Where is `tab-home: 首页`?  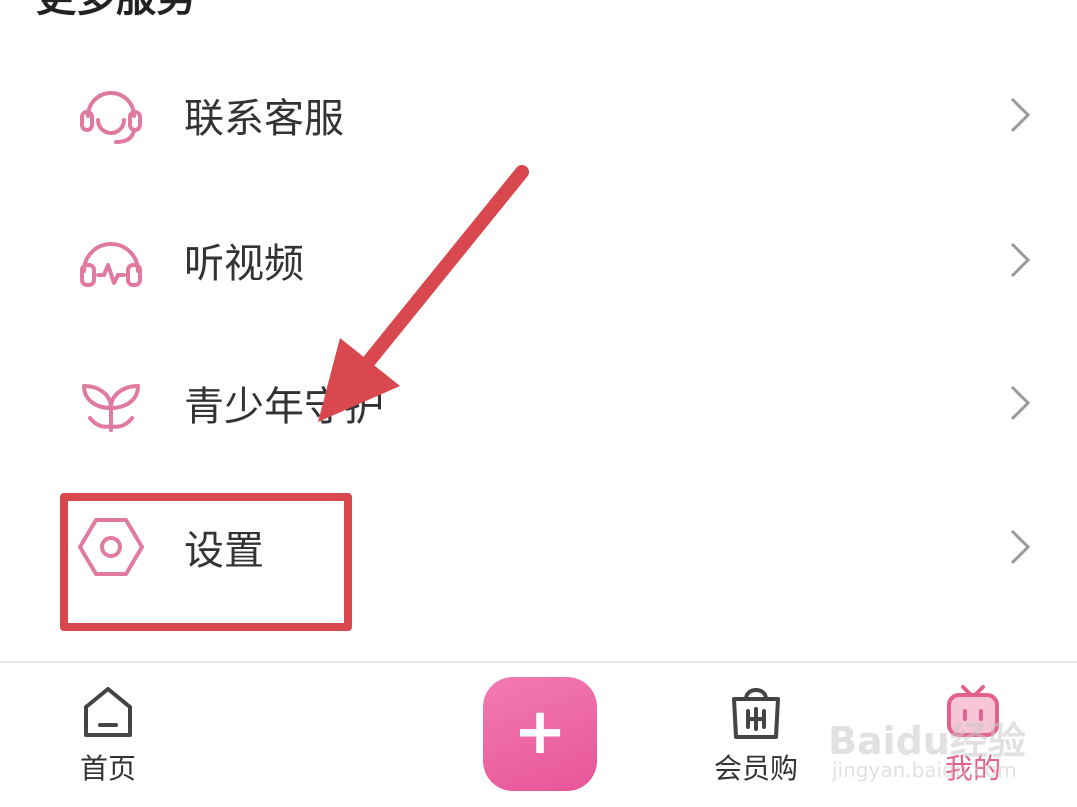
tab-home: 首页 is located at coordinates (108, 734).